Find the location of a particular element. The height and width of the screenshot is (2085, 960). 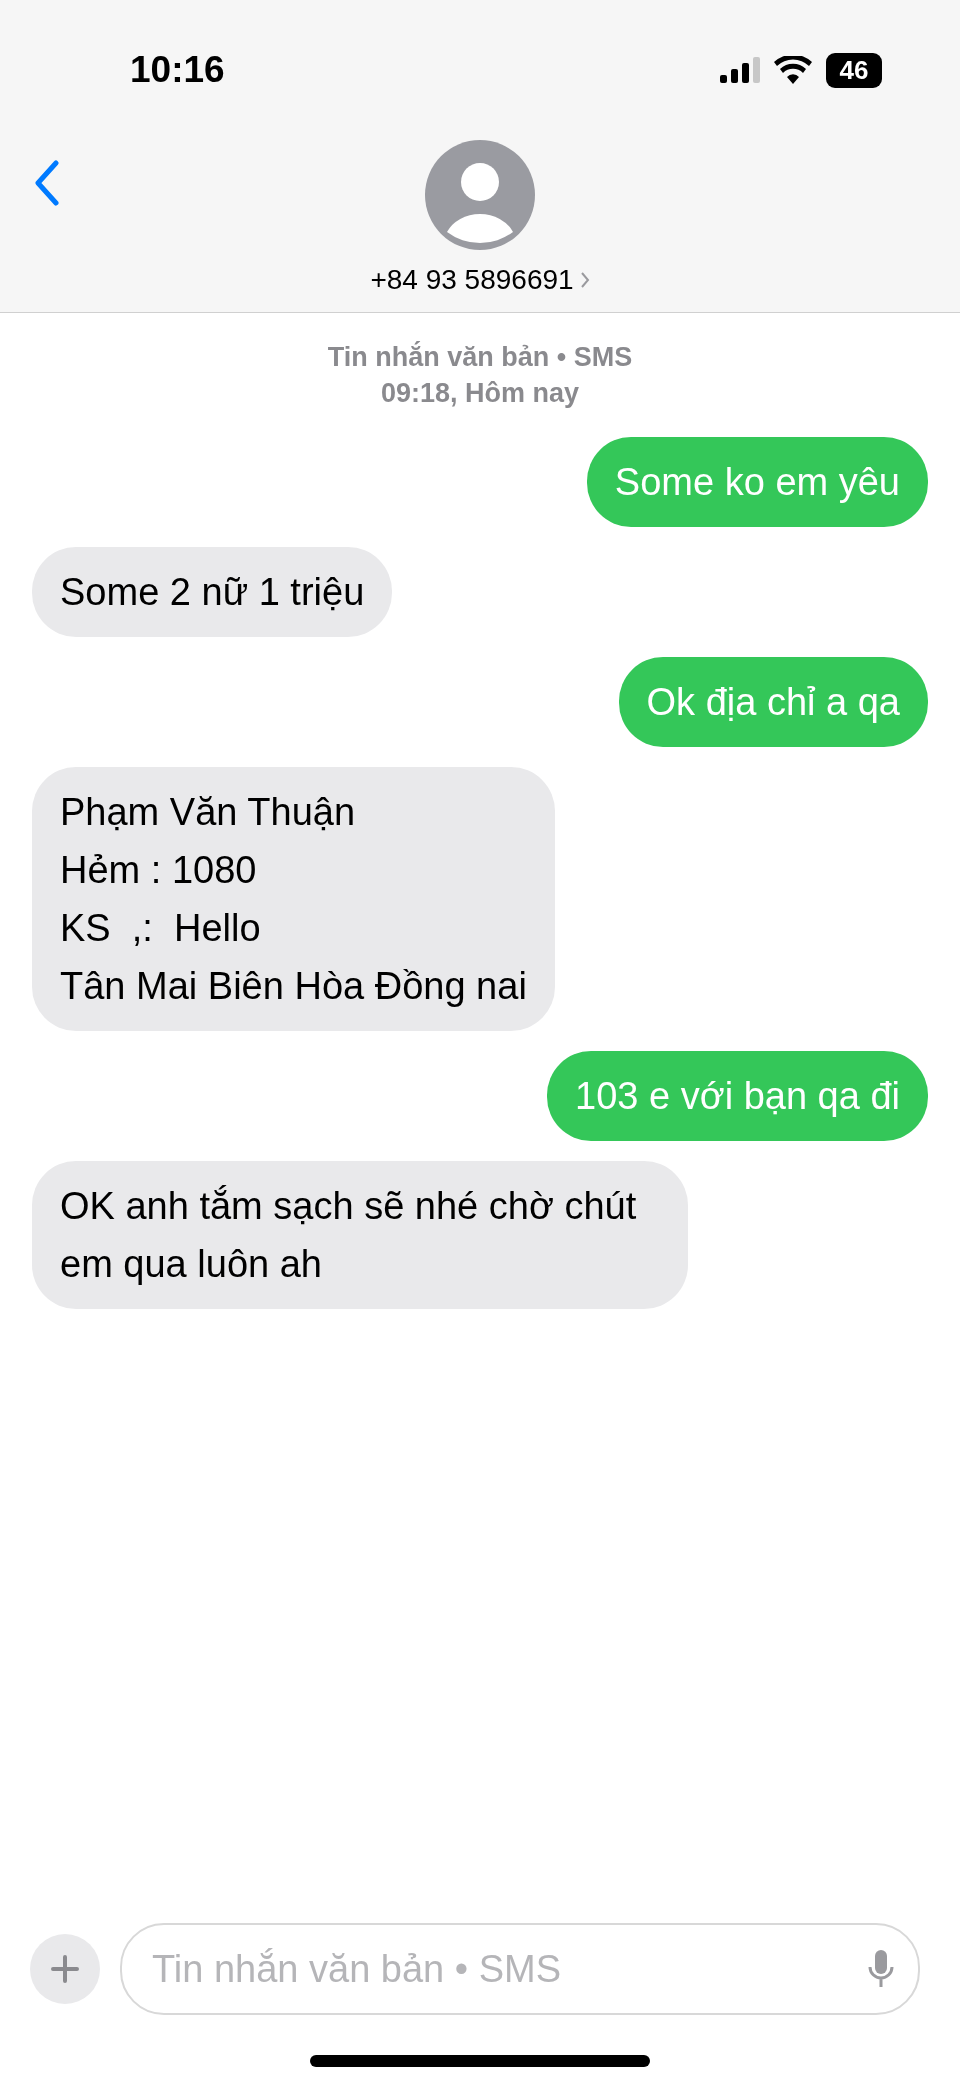

received-message: Some 2 nữ 1 triệu is located at coordinates (212, 592).